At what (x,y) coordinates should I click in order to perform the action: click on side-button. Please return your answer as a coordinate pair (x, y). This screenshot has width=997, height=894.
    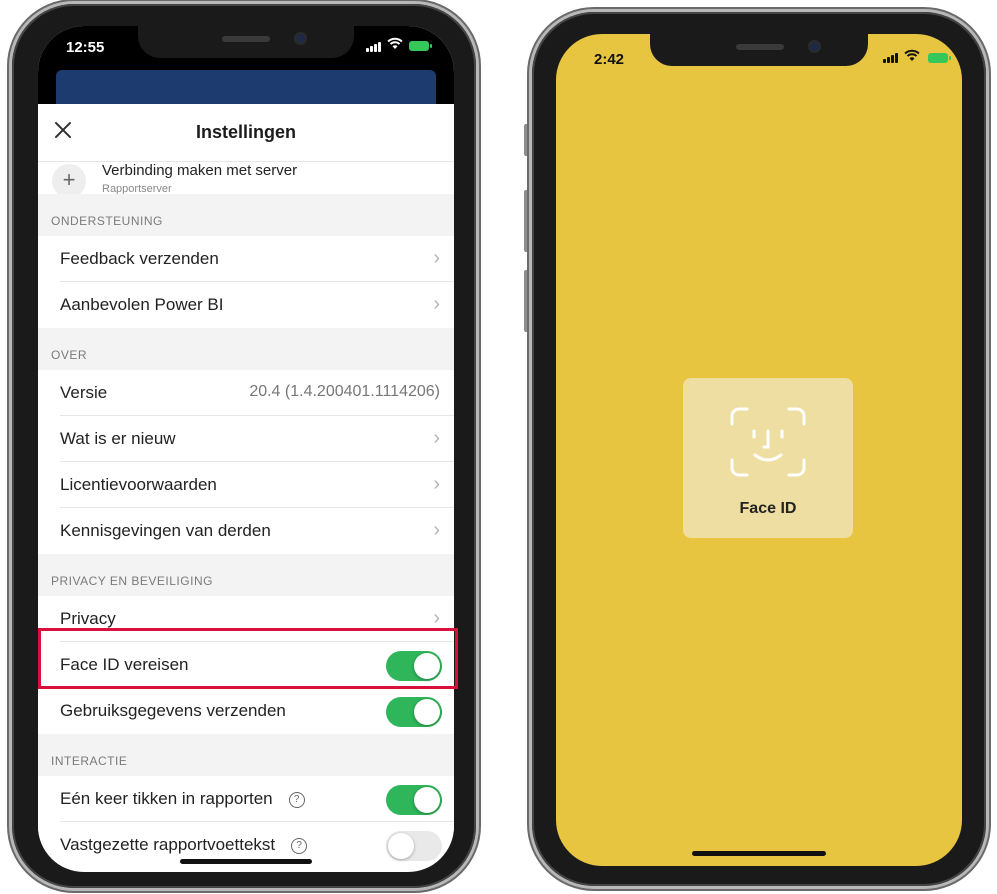
    Looking at the image, I should click on (478, 257).